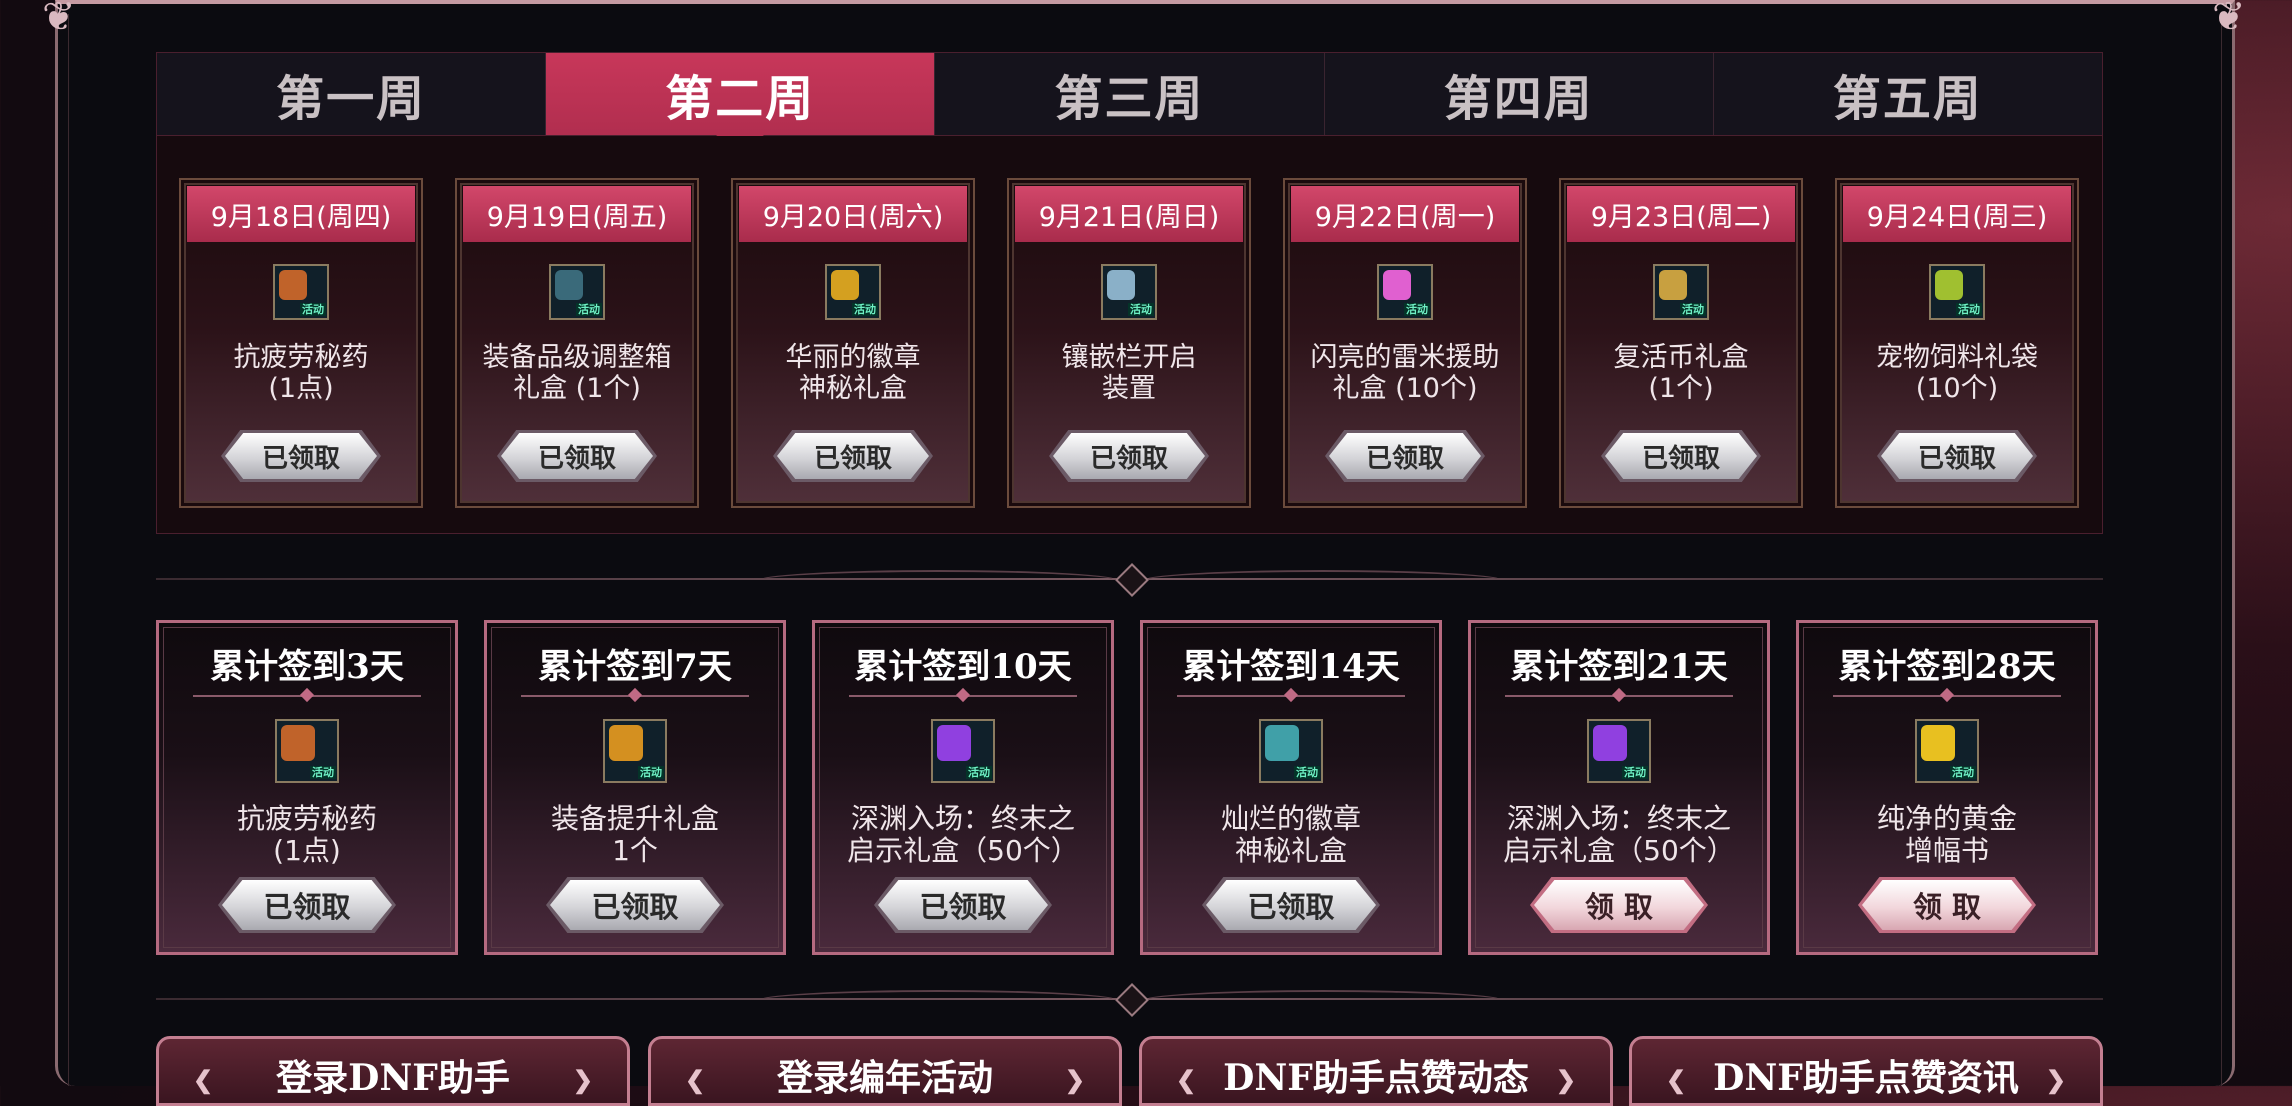 The height and width of the screenshot is (1106, 2292). I want to click on reward-name: 镶嵌栏开启 装置, so click(1129, 373).